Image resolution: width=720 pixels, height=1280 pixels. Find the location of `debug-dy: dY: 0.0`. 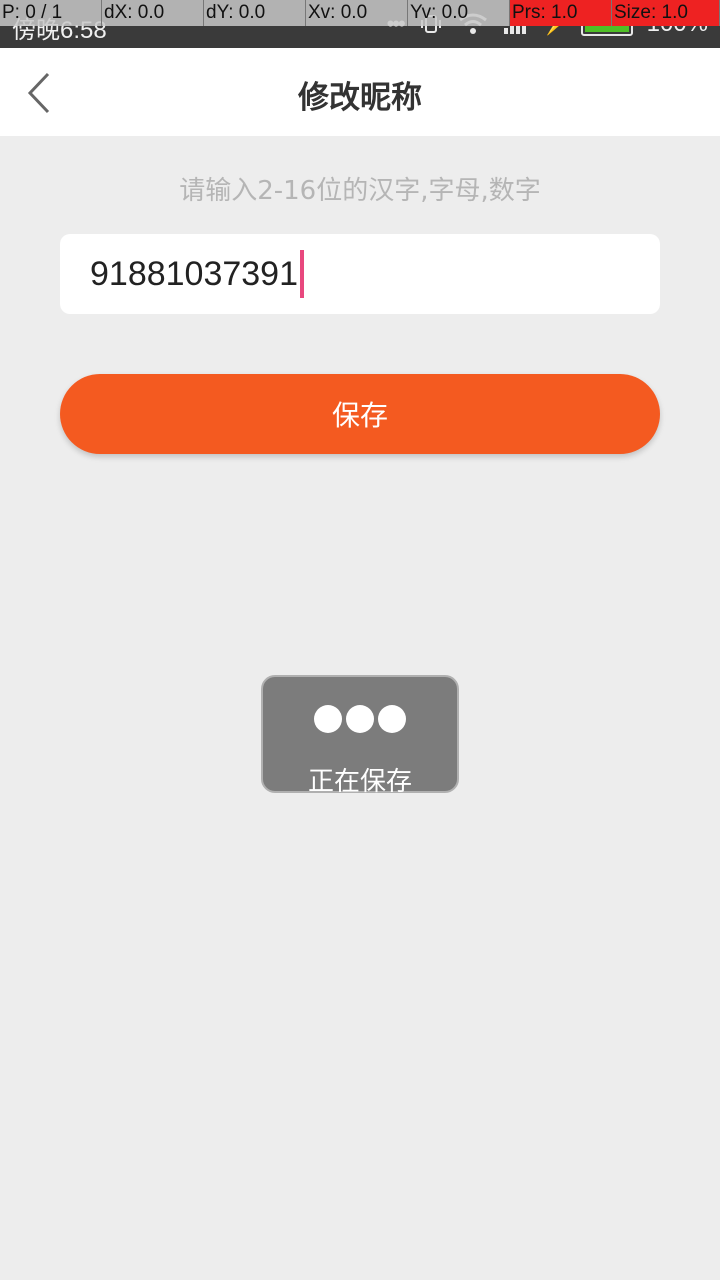

debug-dy: dY: 0.0 is located at coordinates (255, 13).